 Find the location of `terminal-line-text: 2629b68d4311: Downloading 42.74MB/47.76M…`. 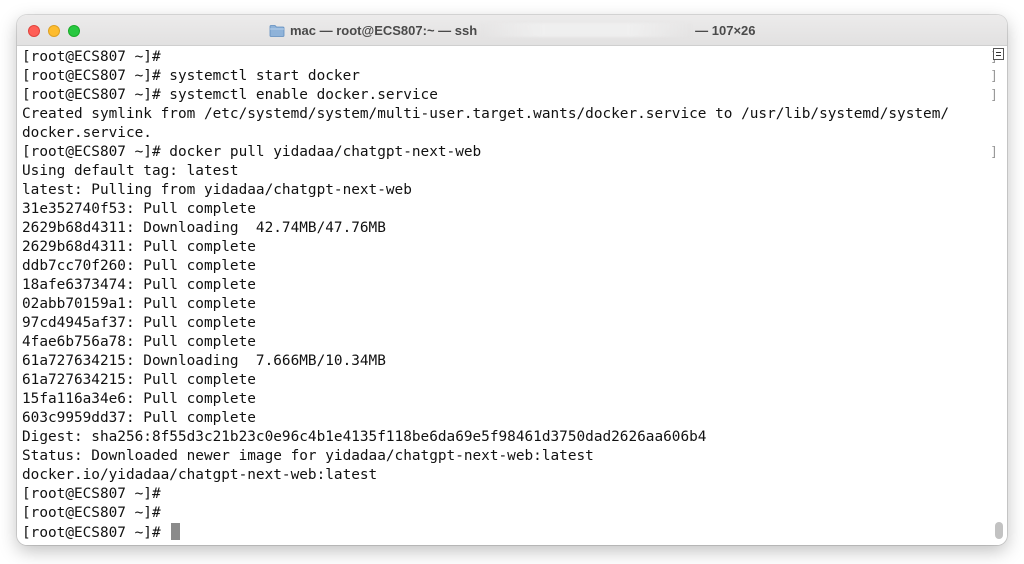

terminal-line-text: 2629b68d4311: Downloading 42.74MB/47.76M… is located at coordinates (204, 228).